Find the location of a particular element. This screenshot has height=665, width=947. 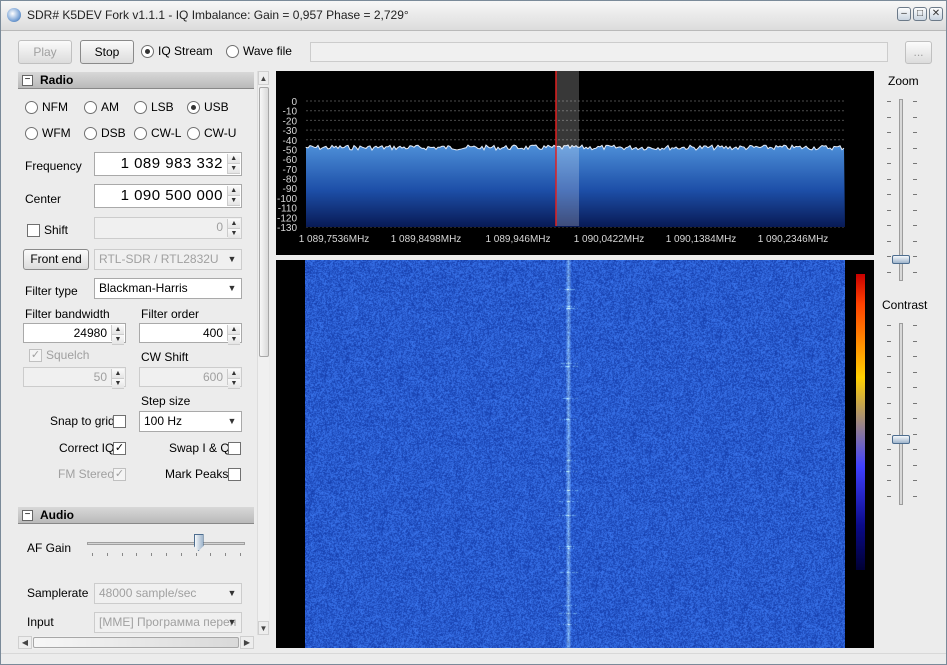

mode-label: LSB is located at coordinates (162, 107).